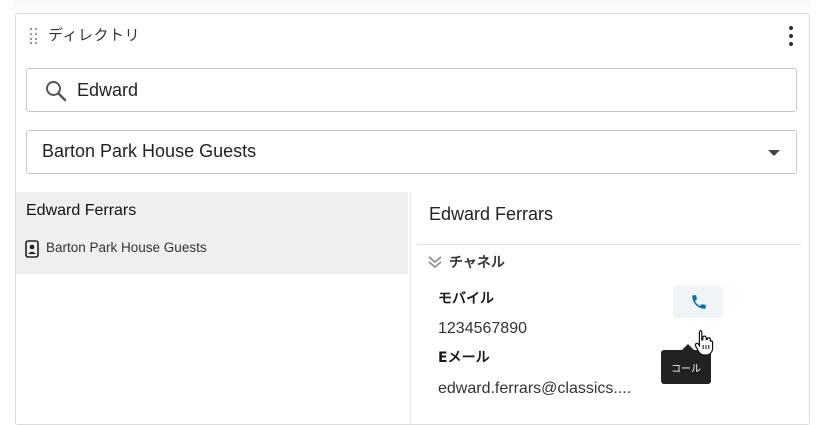  I want to click on tooltip-text: コール, so click(686, 369).